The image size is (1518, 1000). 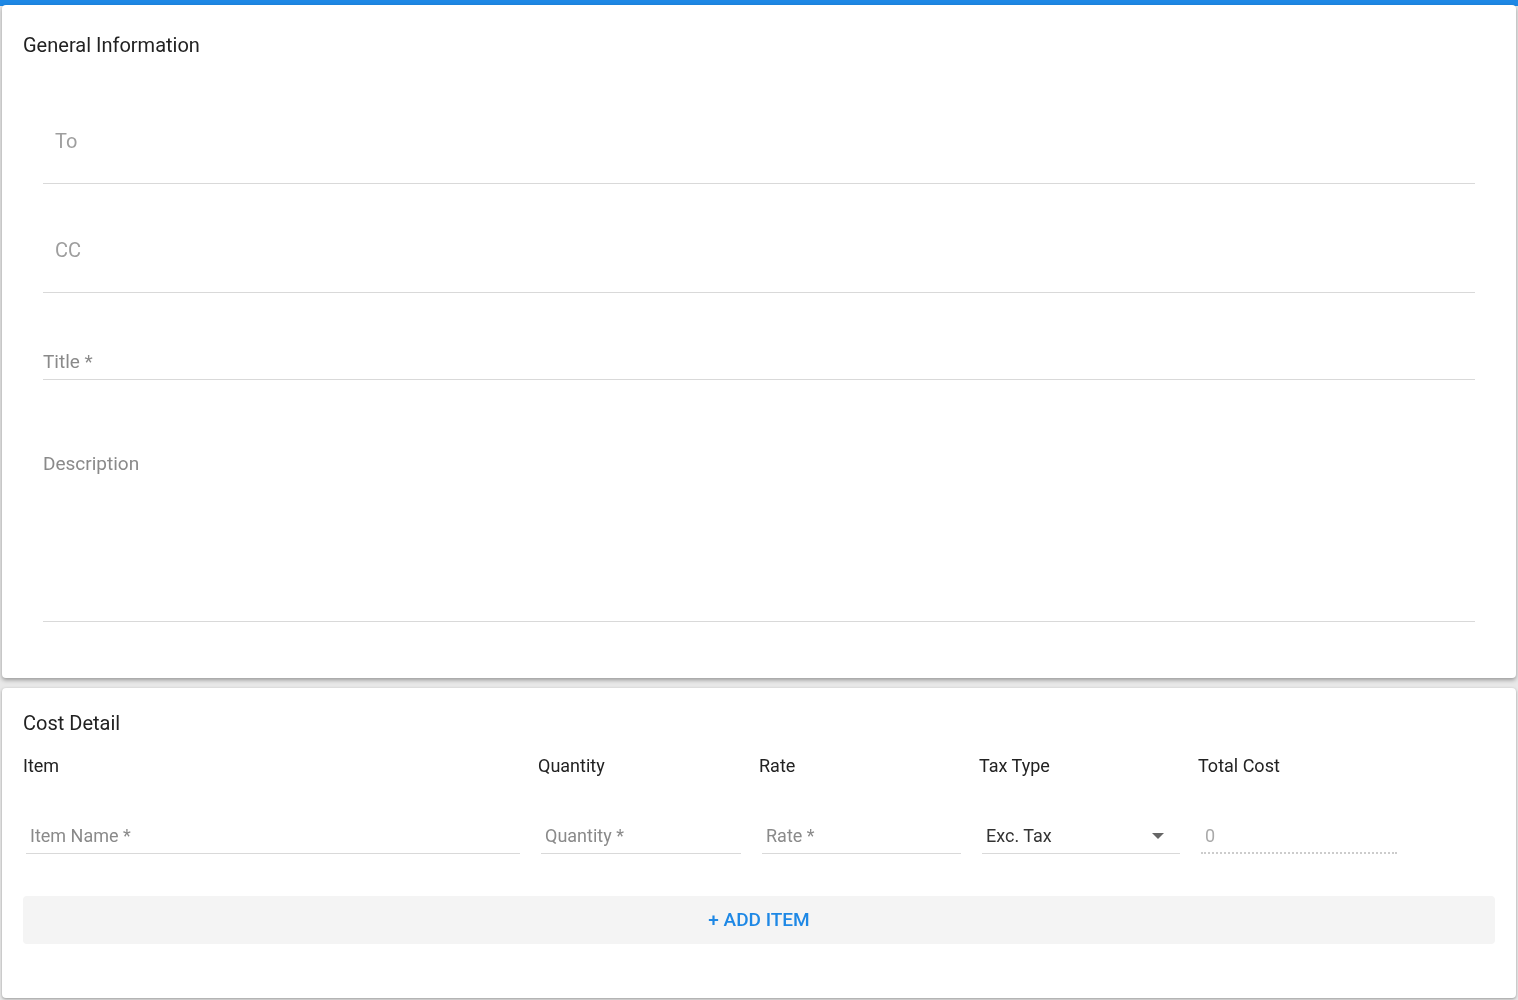 What do you see at coordinates (1081, 836) in the screenshot?
I see `tax-type-select: Exc. Tax` at bounding box center [1081, 836].